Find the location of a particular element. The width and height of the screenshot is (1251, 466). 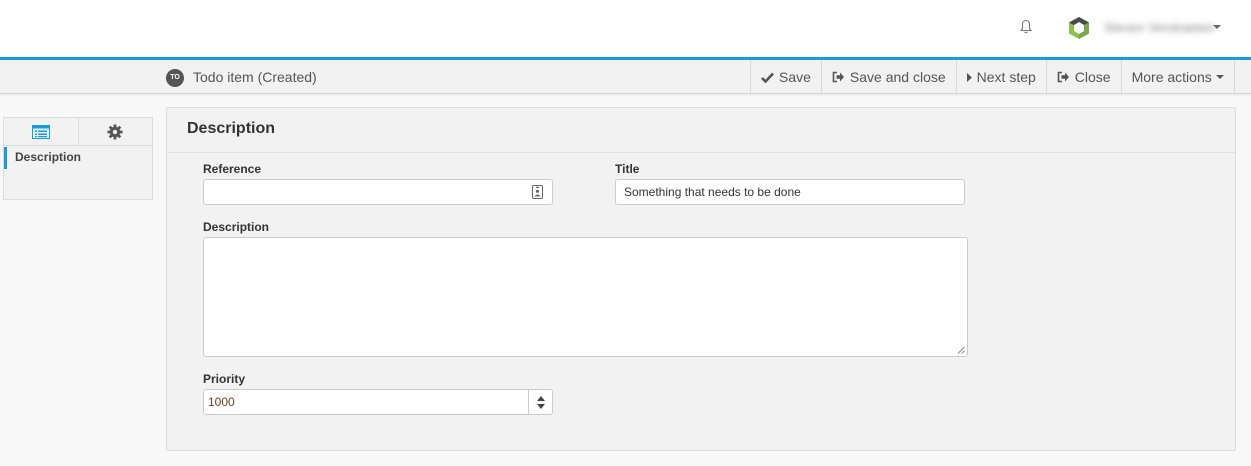

divider is located at coordinates (701, 152).